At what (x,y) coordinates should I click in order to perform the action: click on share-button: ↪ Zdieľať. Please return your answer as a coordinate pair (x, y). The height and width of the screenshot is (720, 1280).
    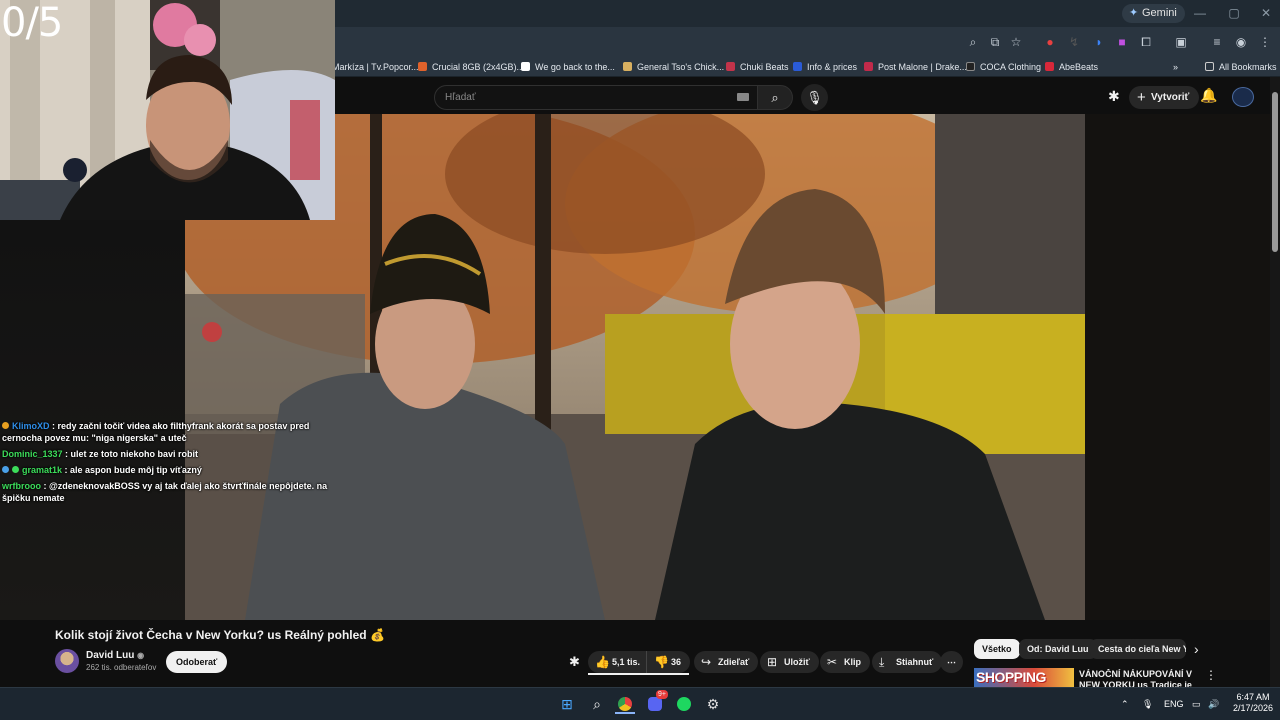
    Looking at the image, I should click on (726, 662).